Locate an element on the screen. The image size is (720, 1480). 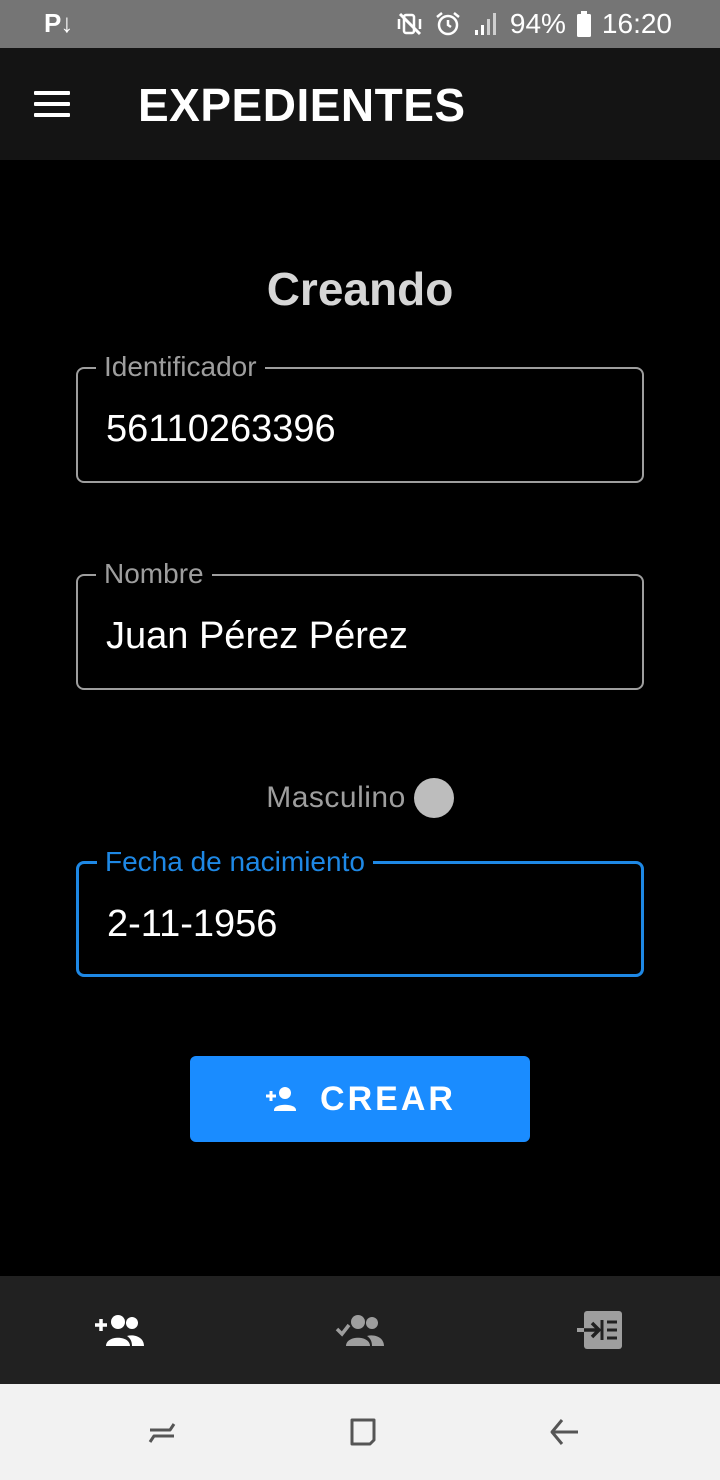
login-list-icon is located at coordinates (599, 1330).